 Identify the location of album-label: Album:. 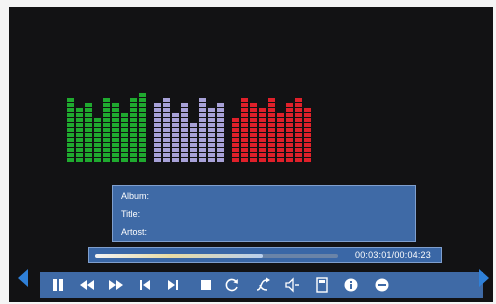
(135, 196).